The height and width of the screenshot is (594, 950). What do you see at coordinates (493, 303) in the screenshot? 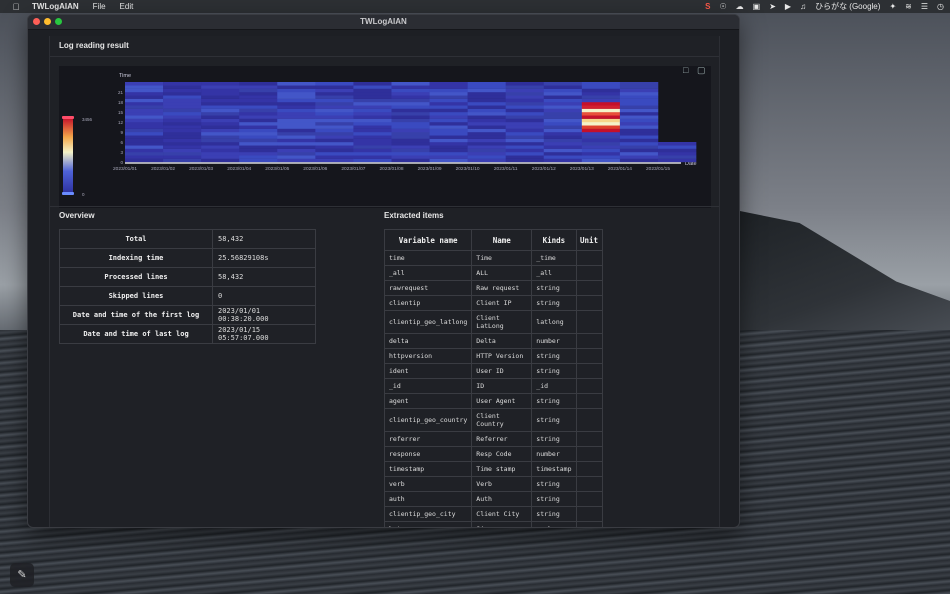
I see `table-row: clientip Client IP string` at bounding box center [493, 303].